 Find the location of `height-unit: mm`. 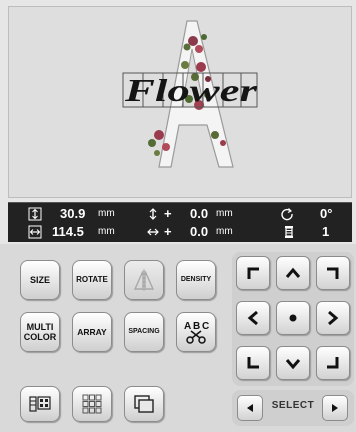

height-unit: mm is located at coordinates (106, 213).